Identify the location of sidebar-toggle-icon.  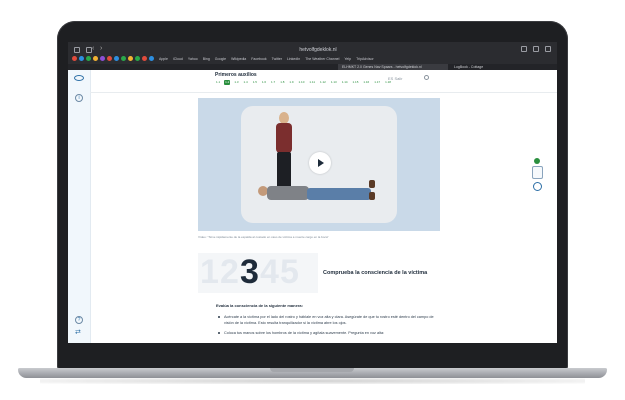
(77, 50).